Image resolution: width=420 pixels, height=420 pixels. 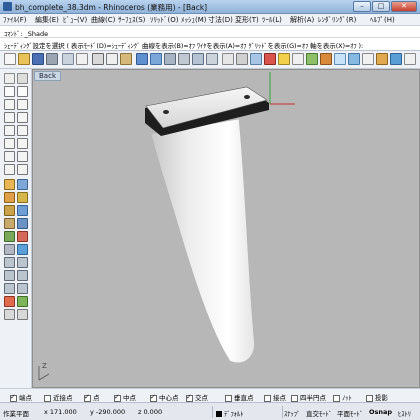 What do you see at coordinates (382, 59) in the screenshot?
I see `light-icon` at bounding box center [382, 59].